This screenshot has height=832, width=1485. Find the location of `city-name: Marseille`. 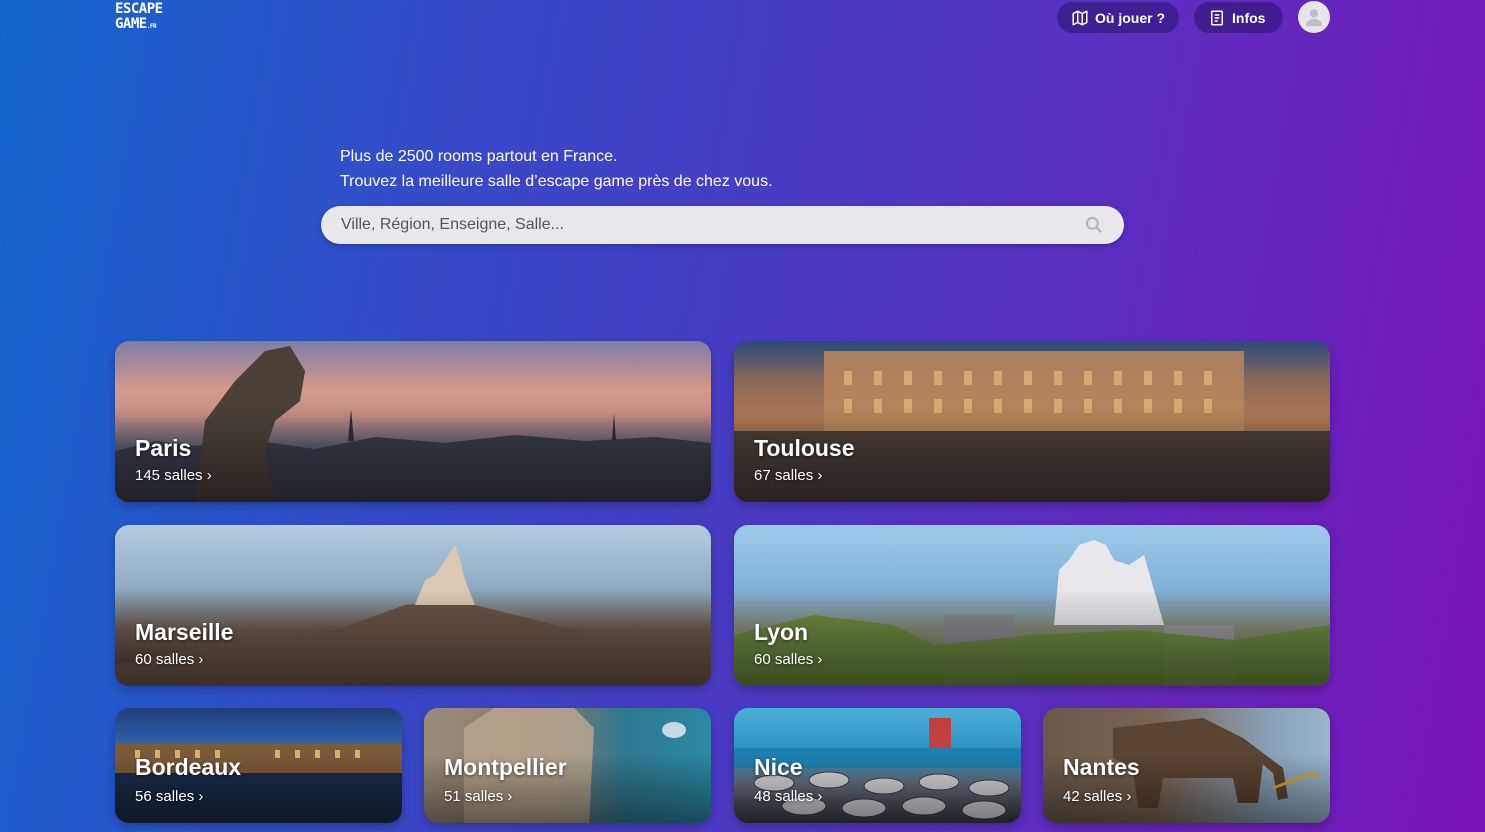

city-name: Marseille is located at coordinates (184, 632).